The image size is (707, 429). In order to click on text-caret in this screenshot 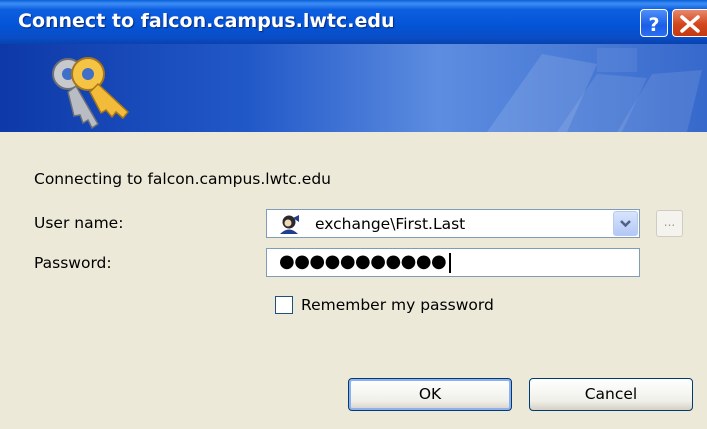, I will do `click(450, 263)`.